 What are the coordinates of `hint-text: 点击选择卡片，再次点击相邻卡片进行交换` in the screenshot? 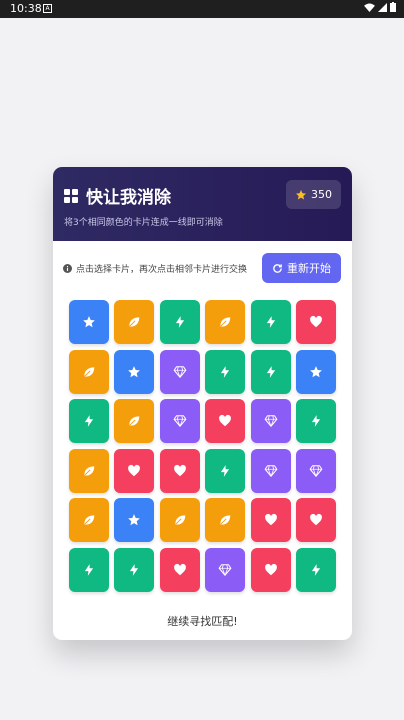 It's located at (162, 270).